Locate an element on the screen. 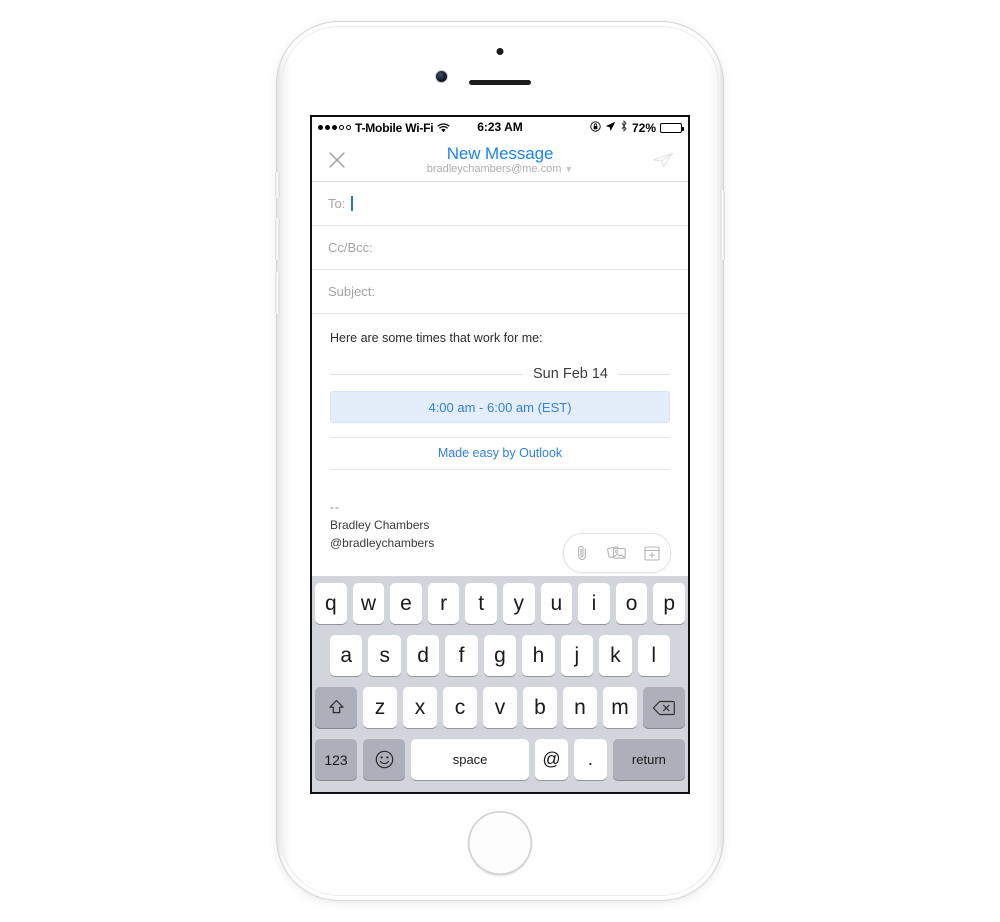 The image size is (1000, 922). calendar-plus-icon is located at coordinates (652, 553).